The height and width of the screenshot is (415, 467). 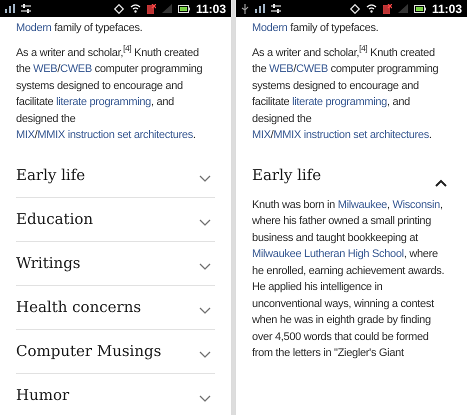 What do you see at coordinates (115, 351) in the screenshot?
I see `section-header: Computer Musings` at bounding box center [115, 351].